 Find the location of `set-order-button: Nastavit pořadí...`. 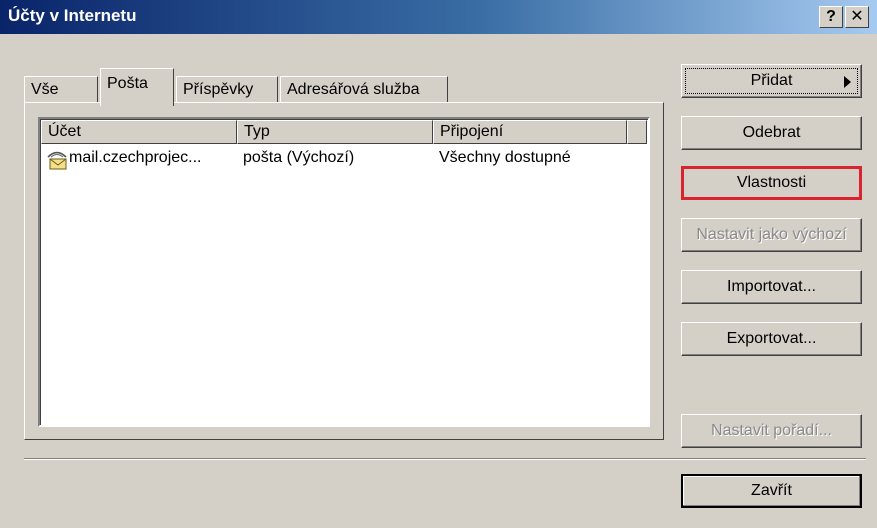

set-order-button: Nastavit pořadí... is located at coordinates (771, 431).